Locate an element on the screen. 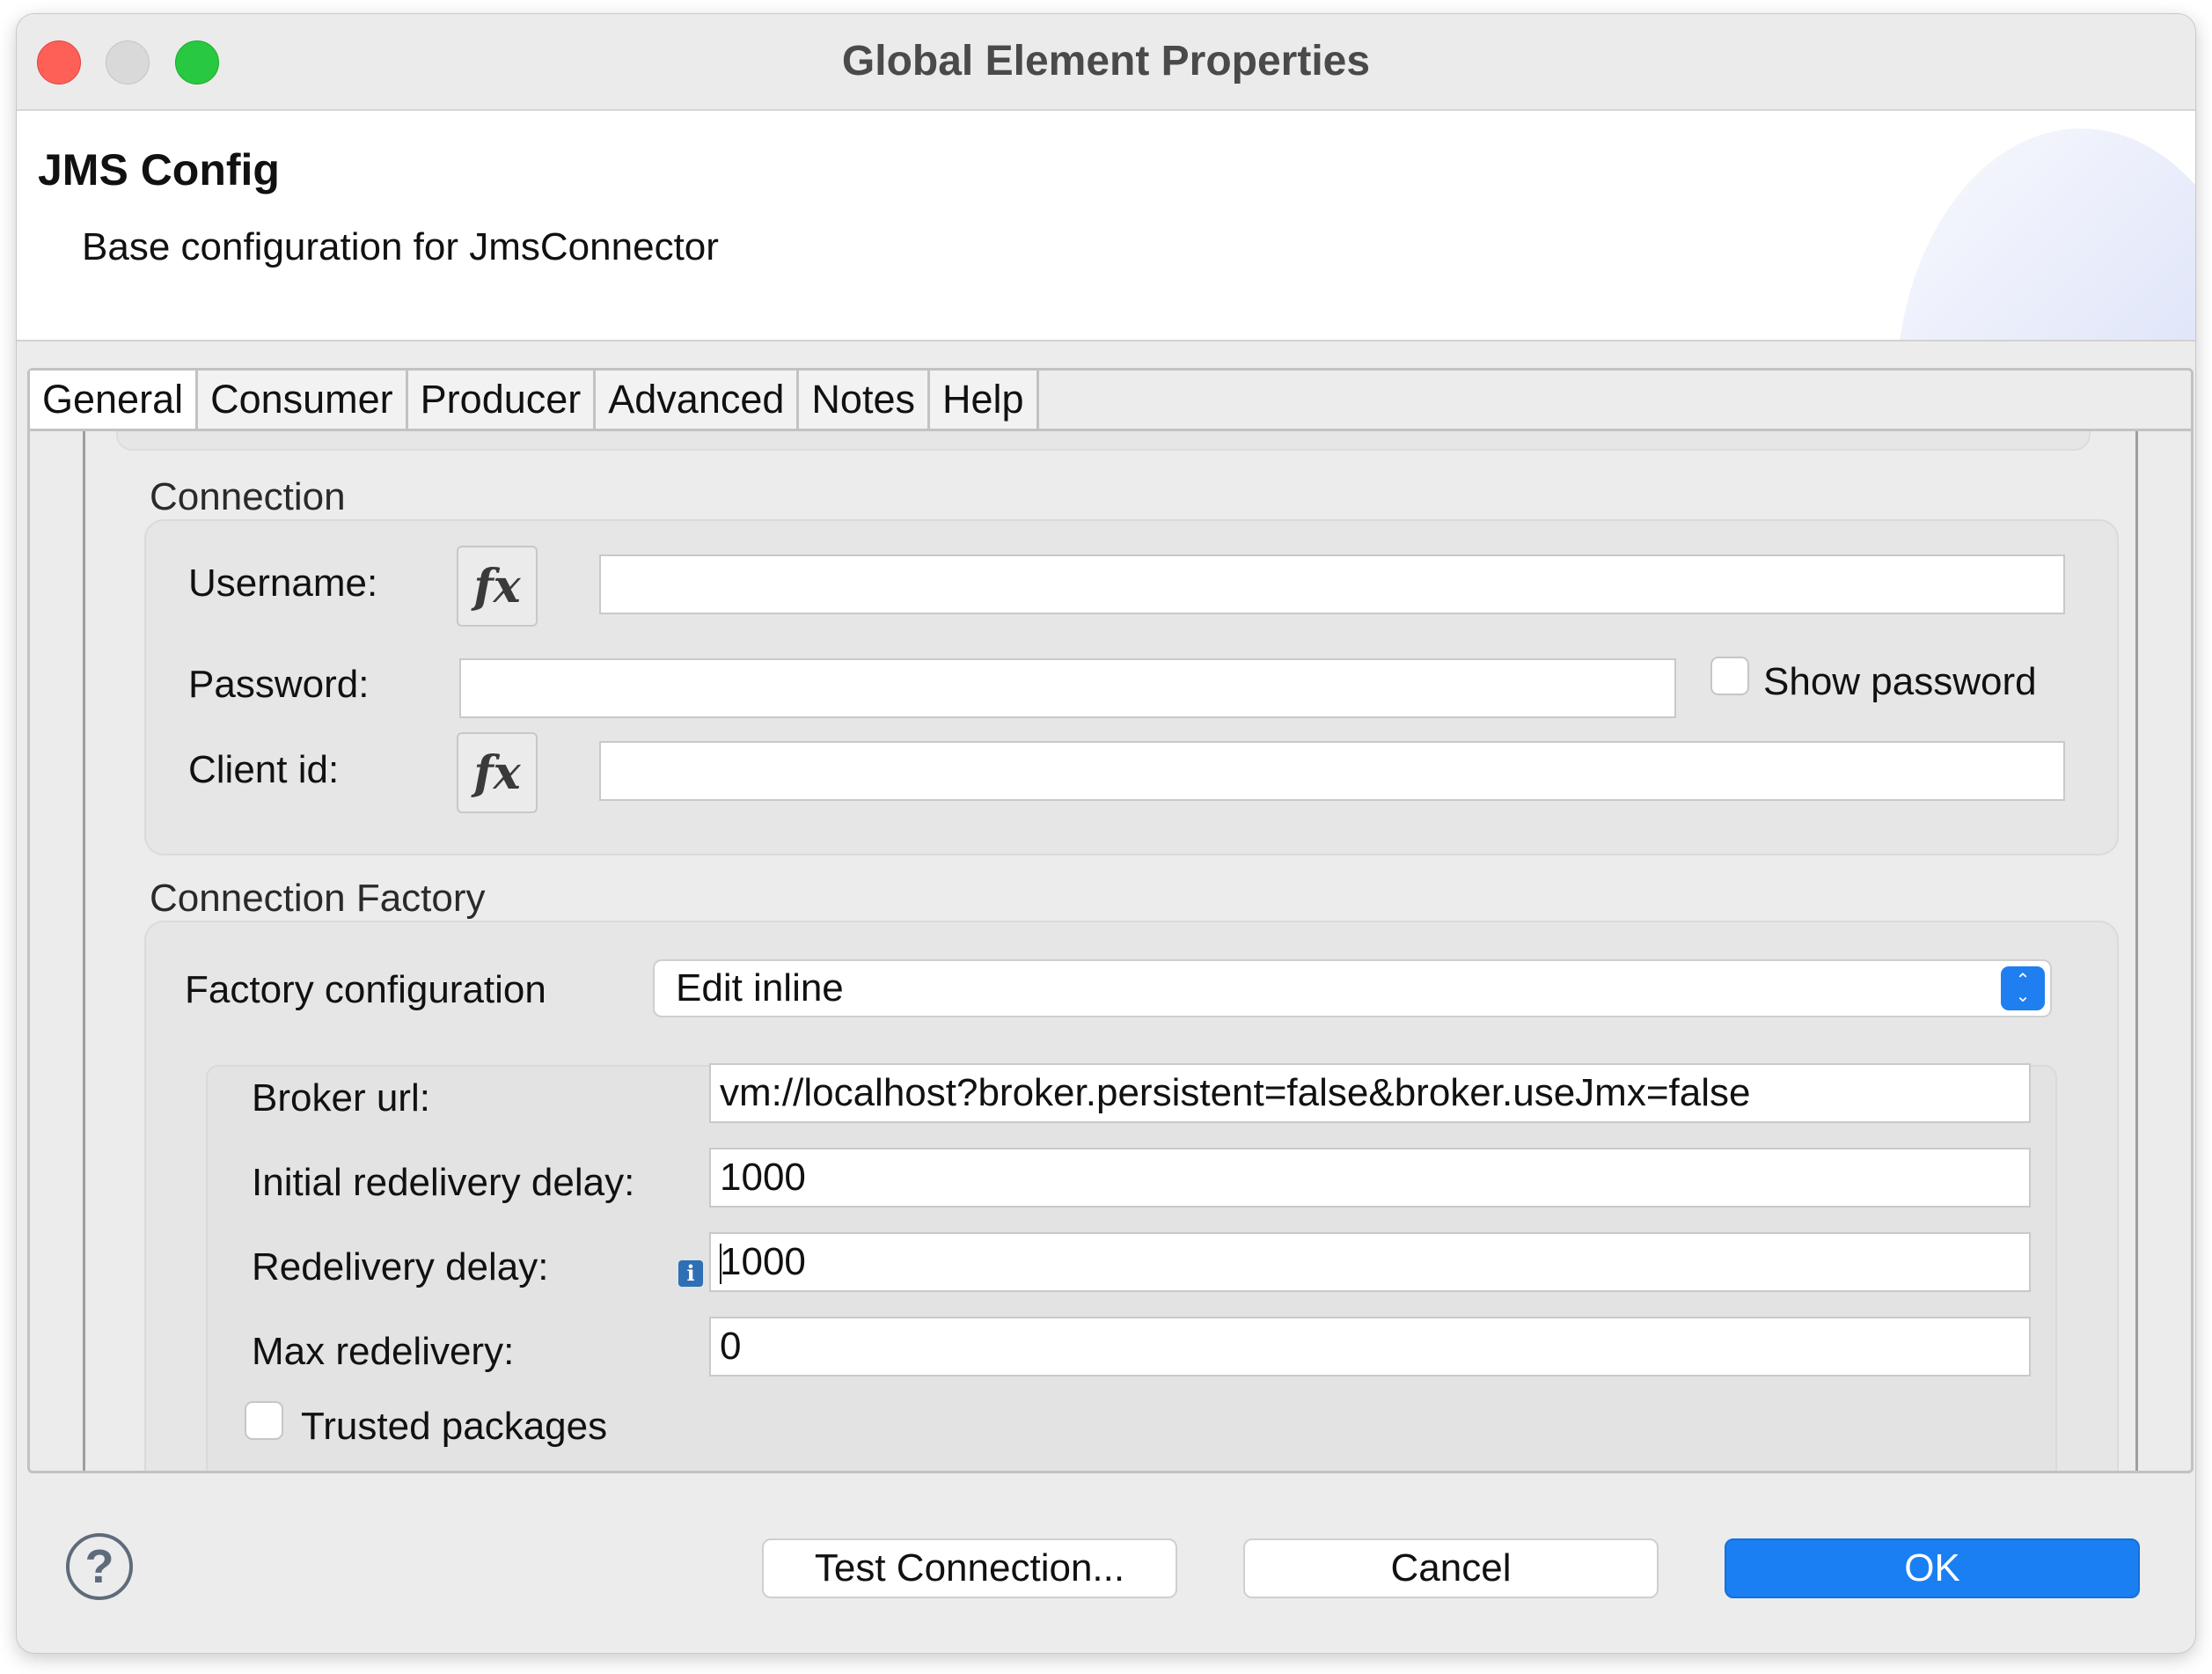 This screenshot has height=1674, width=2212. connection-group-label: Connection is located at coordinates (248, 496).